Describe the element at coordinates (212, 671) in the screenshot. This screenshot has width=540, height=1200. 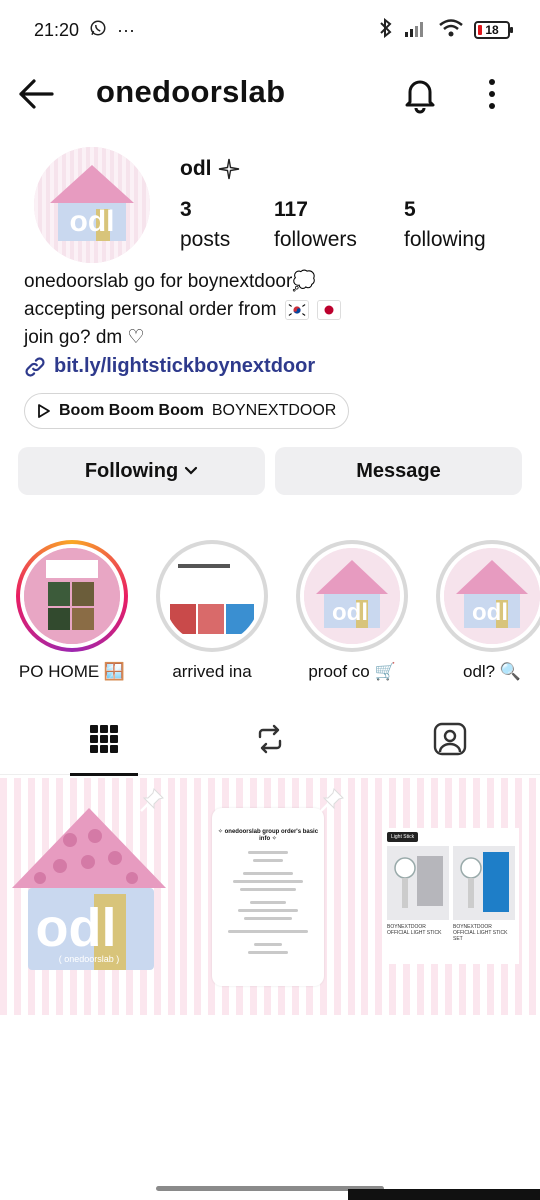
I see `highlight-label: arrived ina` at that location.